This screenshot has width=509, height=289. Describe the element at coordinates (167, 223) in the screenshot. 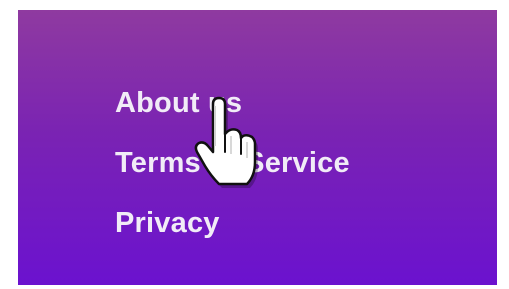

I see `privacy-link: Privacy` at that location.